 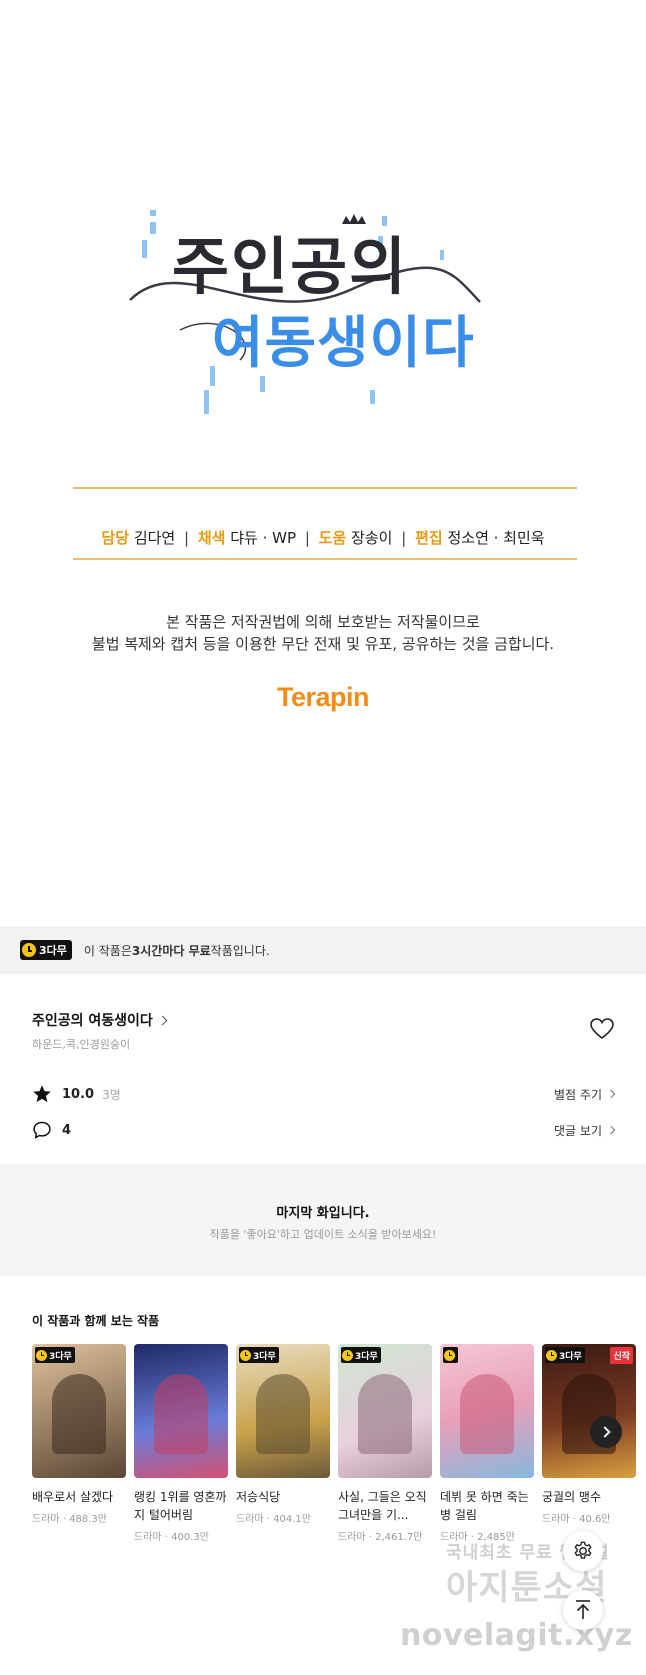 What do you see at coordinates (211, 538) in the screenshot?
I see `credit-role: 채색` at bounding box center [211, 538].